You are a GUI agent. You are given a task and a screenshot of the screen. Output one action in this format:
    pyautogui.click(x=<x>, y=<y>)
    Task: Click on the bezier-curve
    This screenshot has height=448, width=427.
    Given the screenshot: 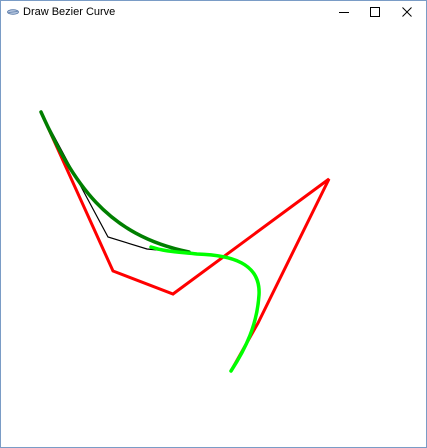 What is the action you would take?
    pyautogui.click(x=205, y=309)
    